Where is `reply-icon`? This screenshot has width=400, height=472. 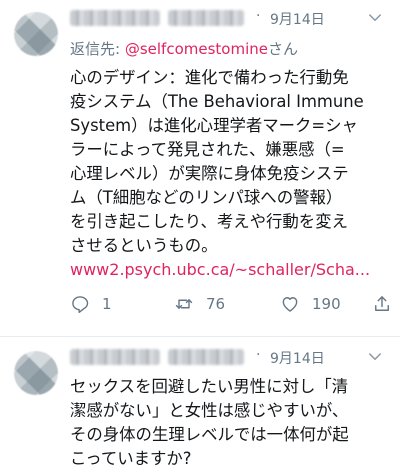
reply-icon is located at coordinates (80, 305).